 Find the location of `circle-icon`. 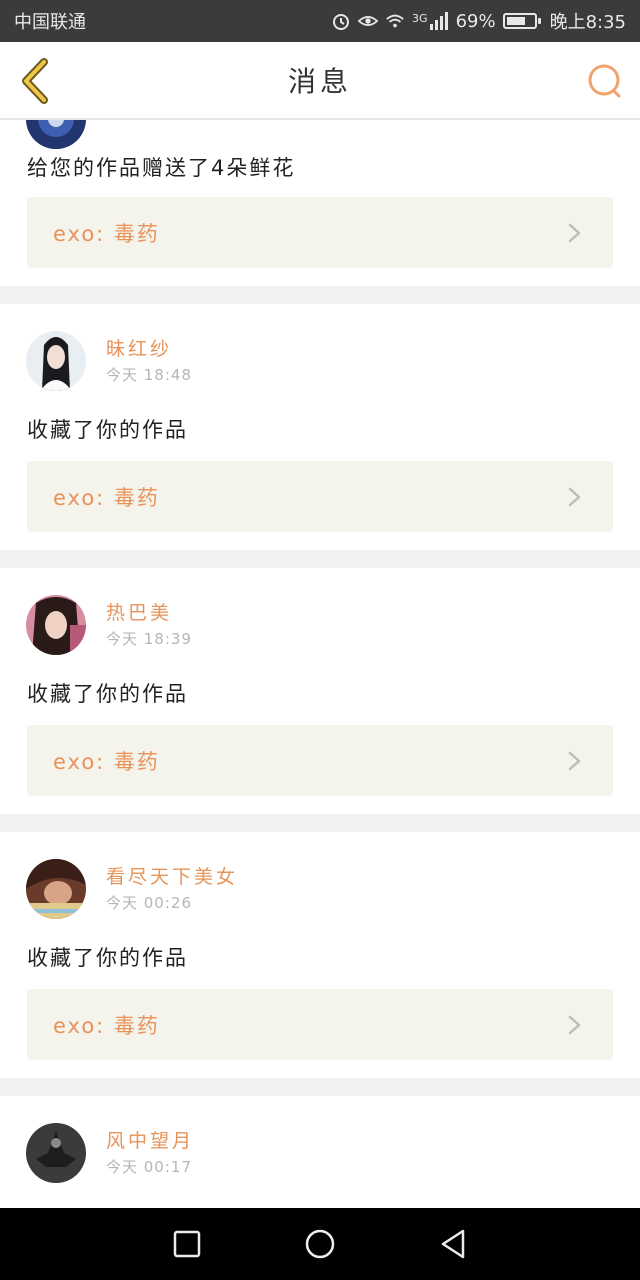

circle-icon is located at coordinates (320, 1244).